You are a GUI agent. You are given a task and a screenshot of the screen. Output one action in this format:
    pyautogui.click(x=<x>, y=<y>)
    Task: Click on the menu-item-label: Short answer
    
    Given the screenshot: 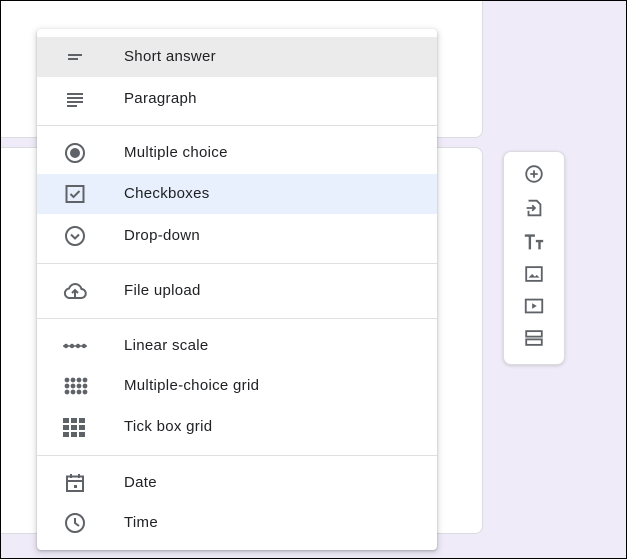 What is the action you would take?
    pyautogui.click(x=170, y=56)
    